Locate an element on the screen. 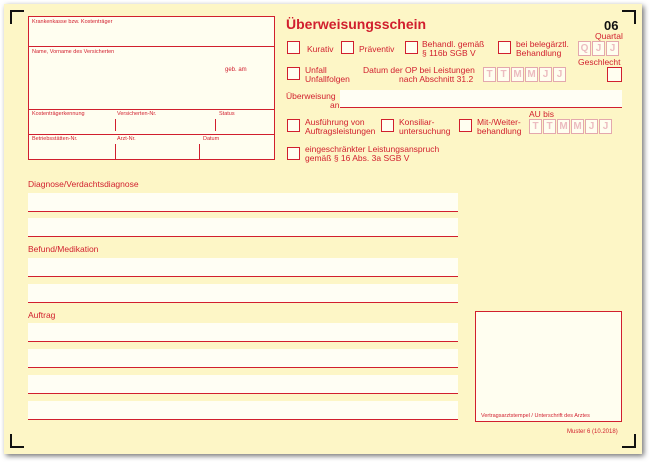 This screenshot has height=462, width=650. konsiliar-checkbox is located at coordinates (387, 125).